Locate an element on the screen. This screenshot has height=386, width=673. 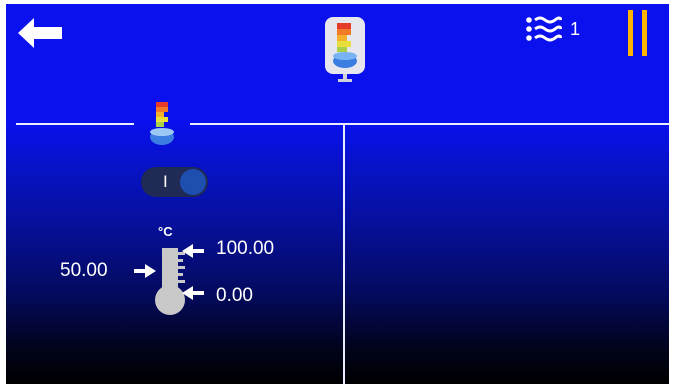
fan-speed-button: 1 is located at coordinates (562, 29).